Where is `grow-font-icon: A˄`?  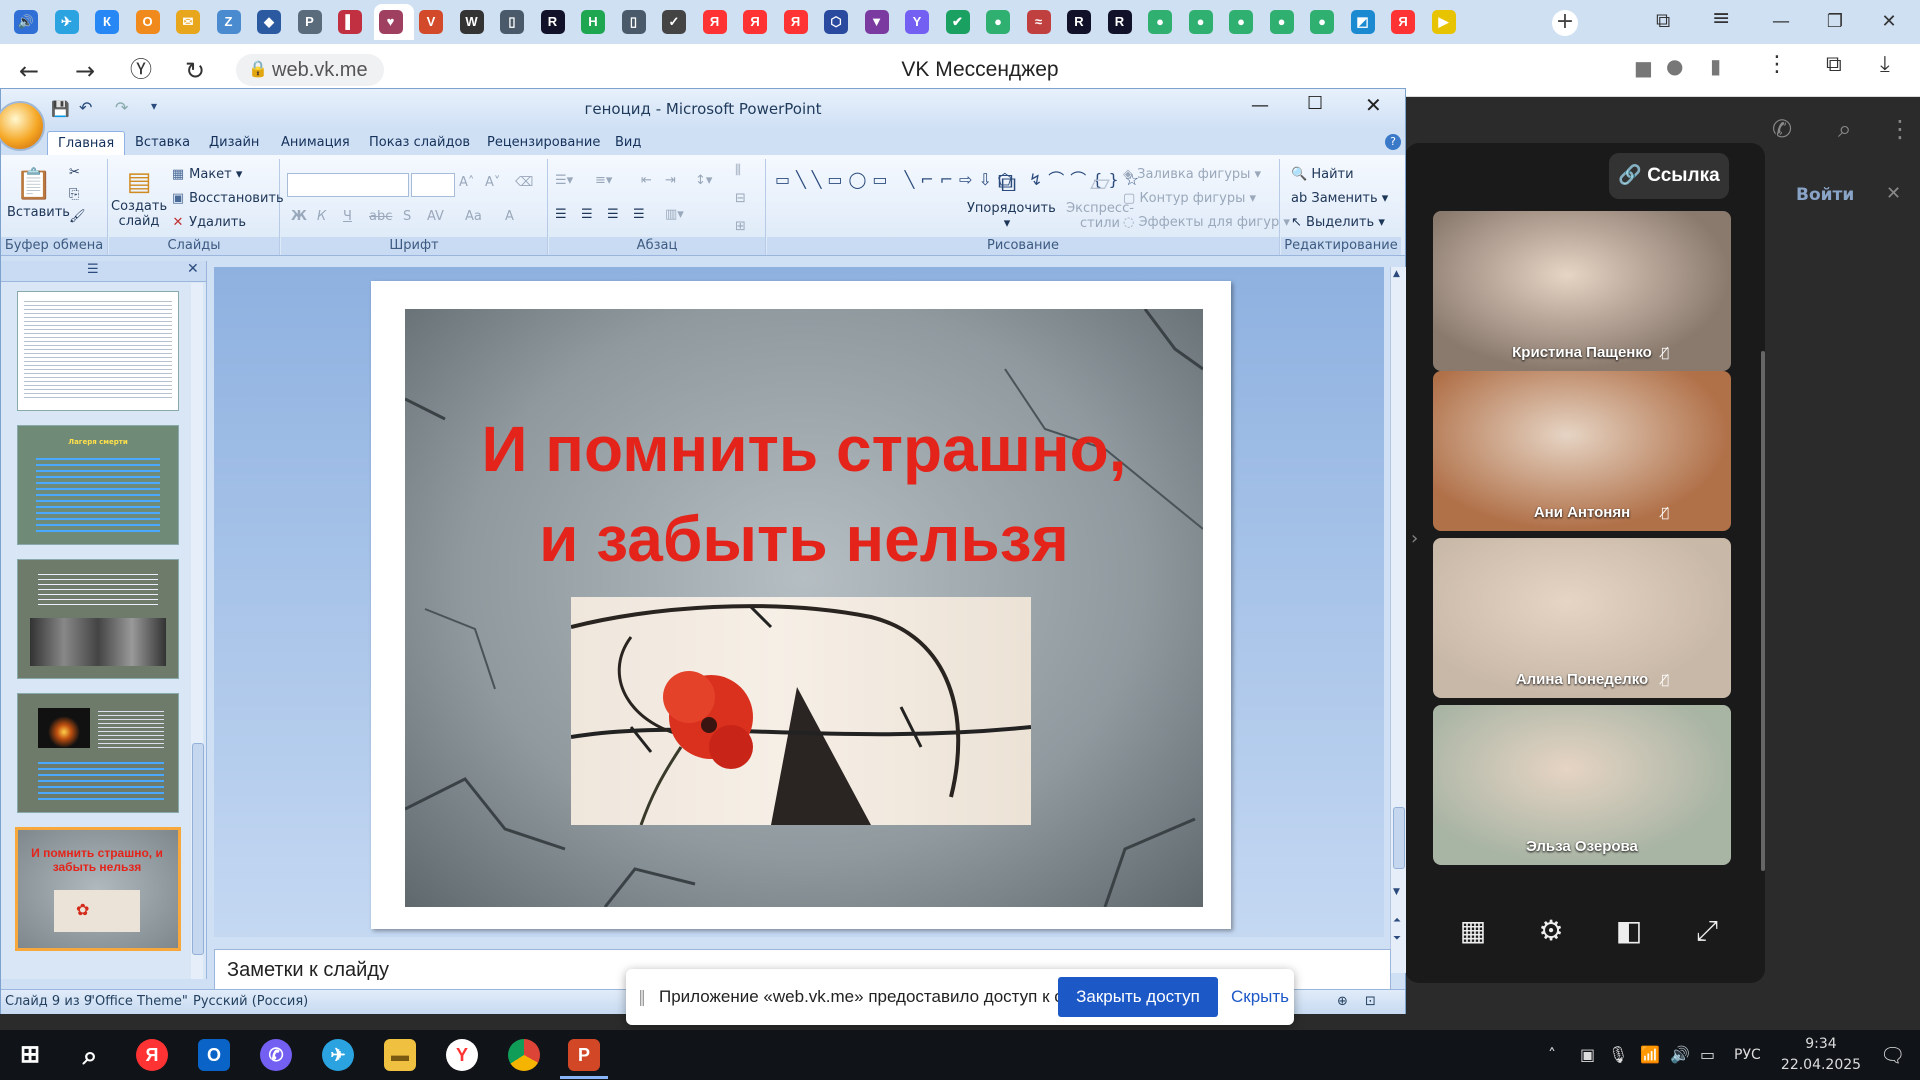
grow-font-icon: A˄ is located at coordinates (466, 182).